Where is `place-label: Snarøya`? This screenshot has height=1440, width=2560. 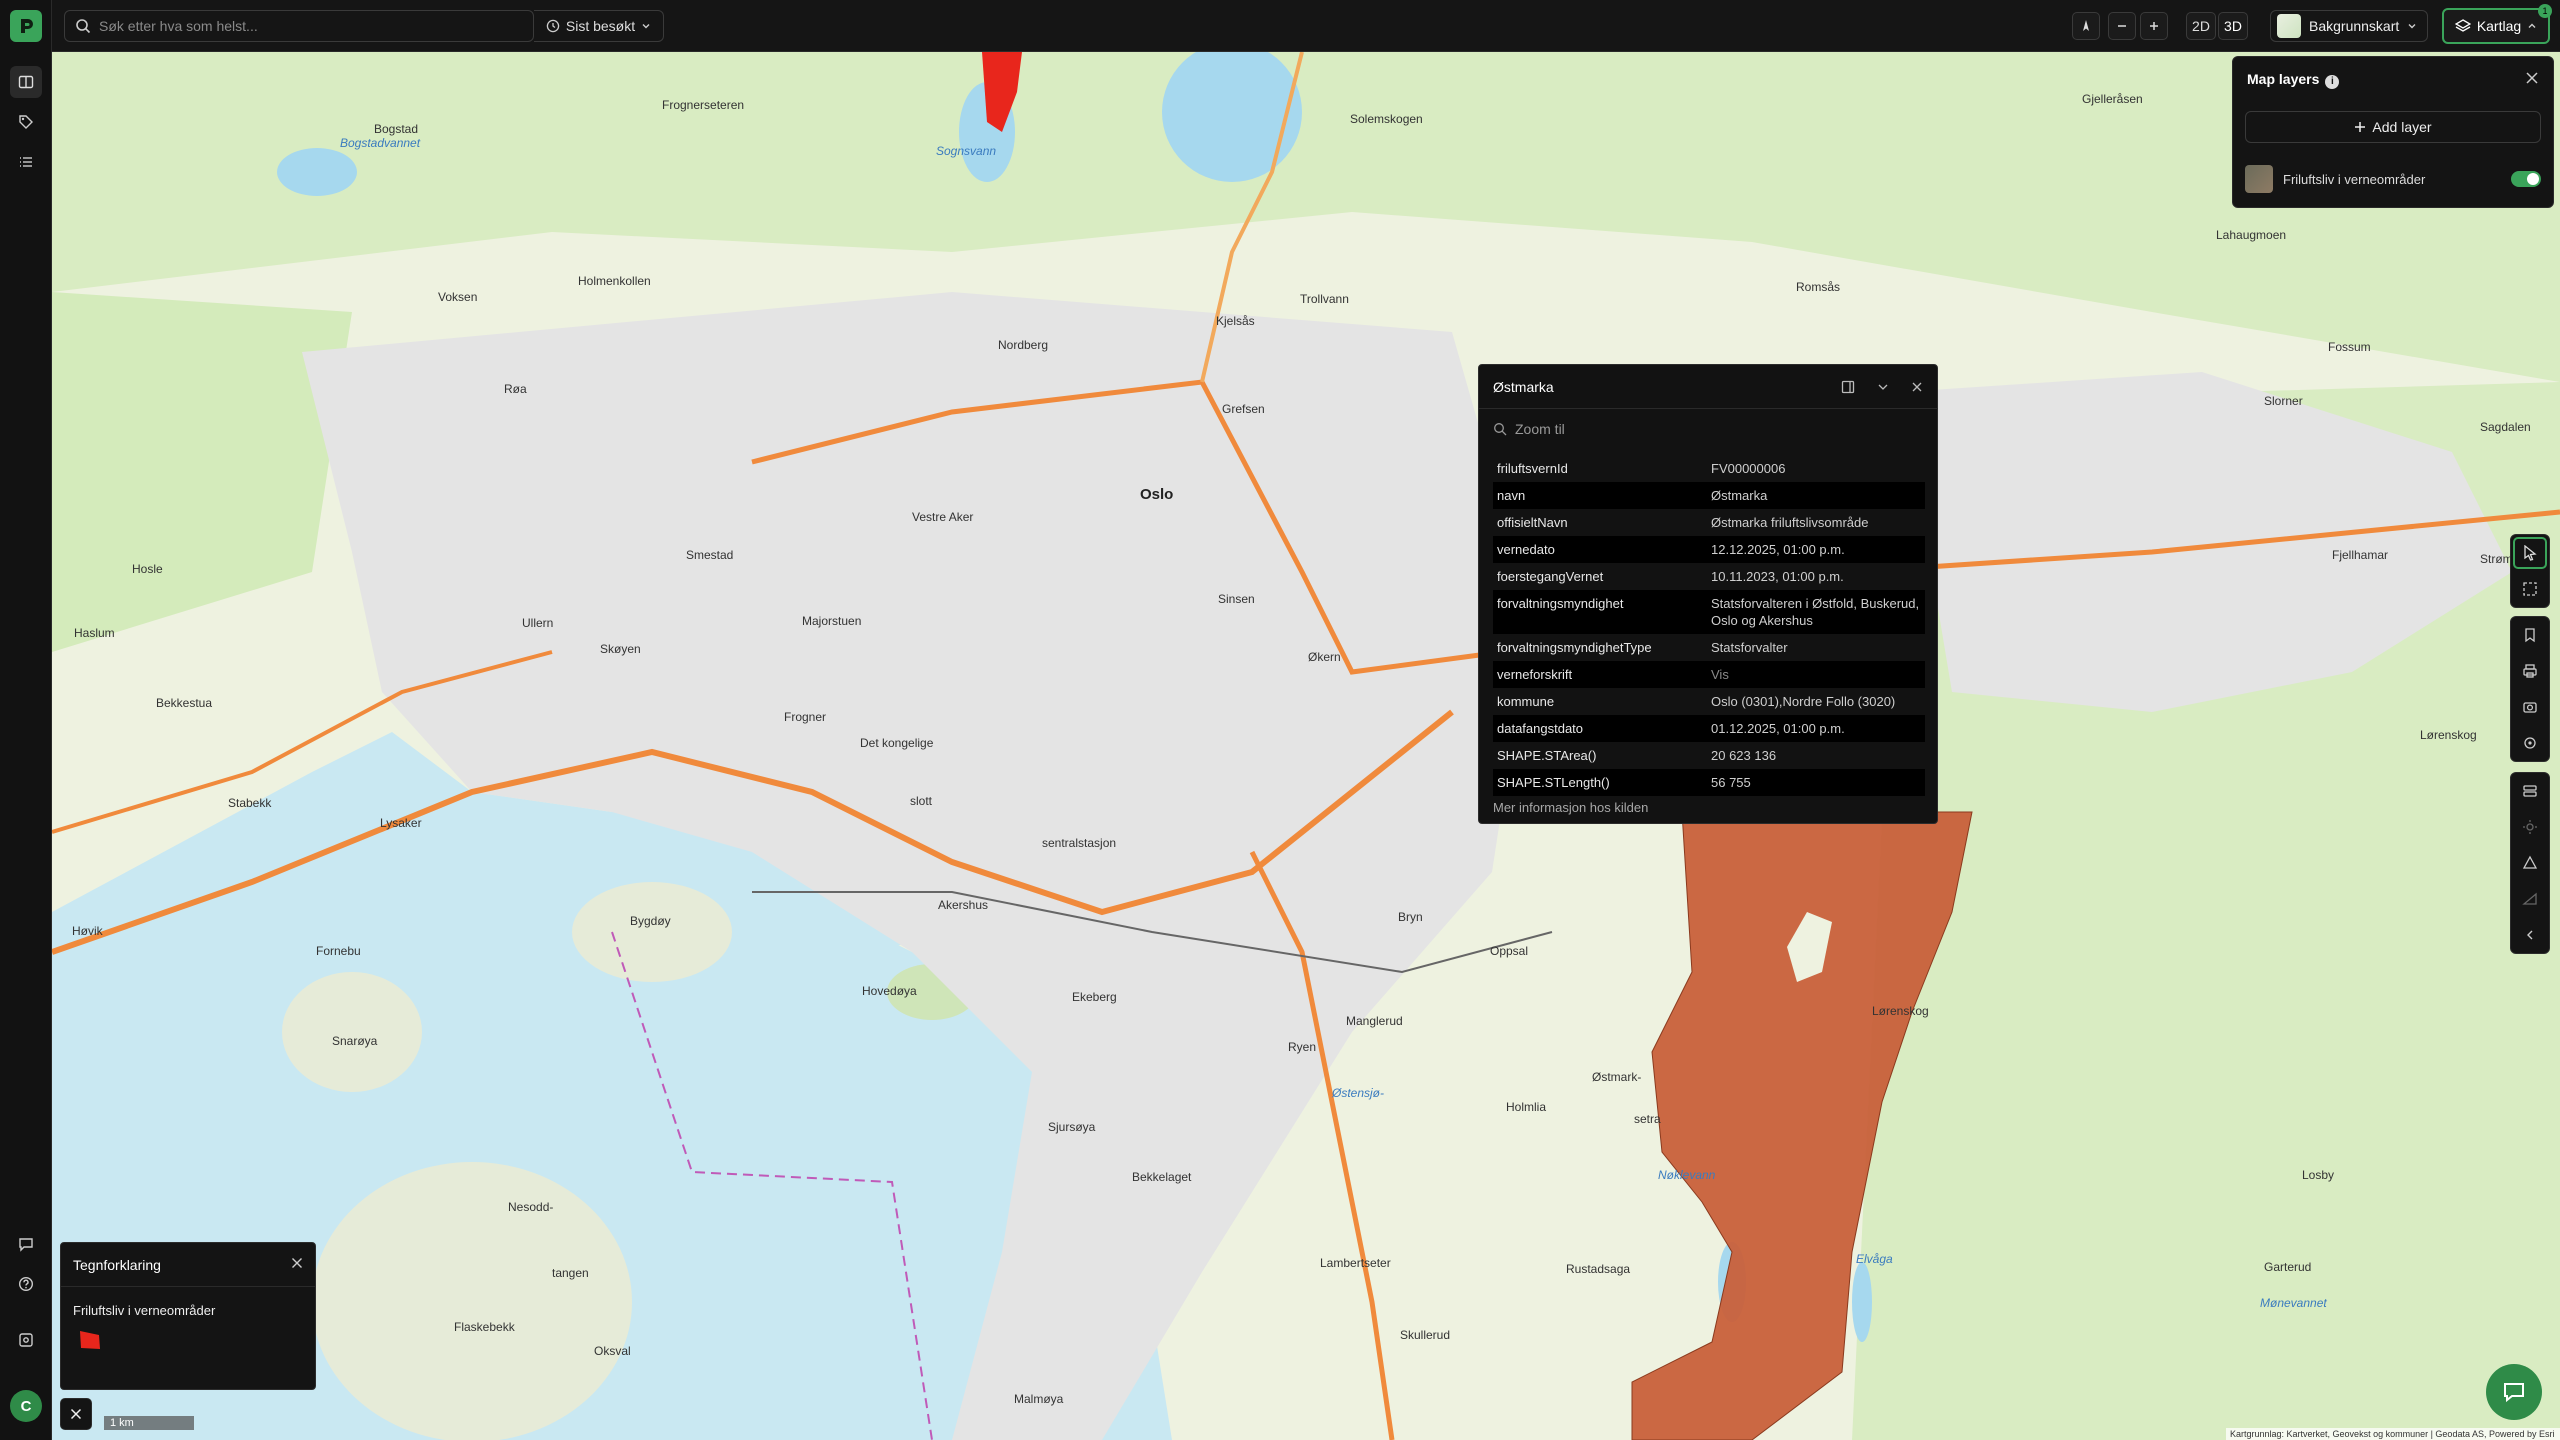
place-label: Snarøya is located at coordinates (355, 1041).